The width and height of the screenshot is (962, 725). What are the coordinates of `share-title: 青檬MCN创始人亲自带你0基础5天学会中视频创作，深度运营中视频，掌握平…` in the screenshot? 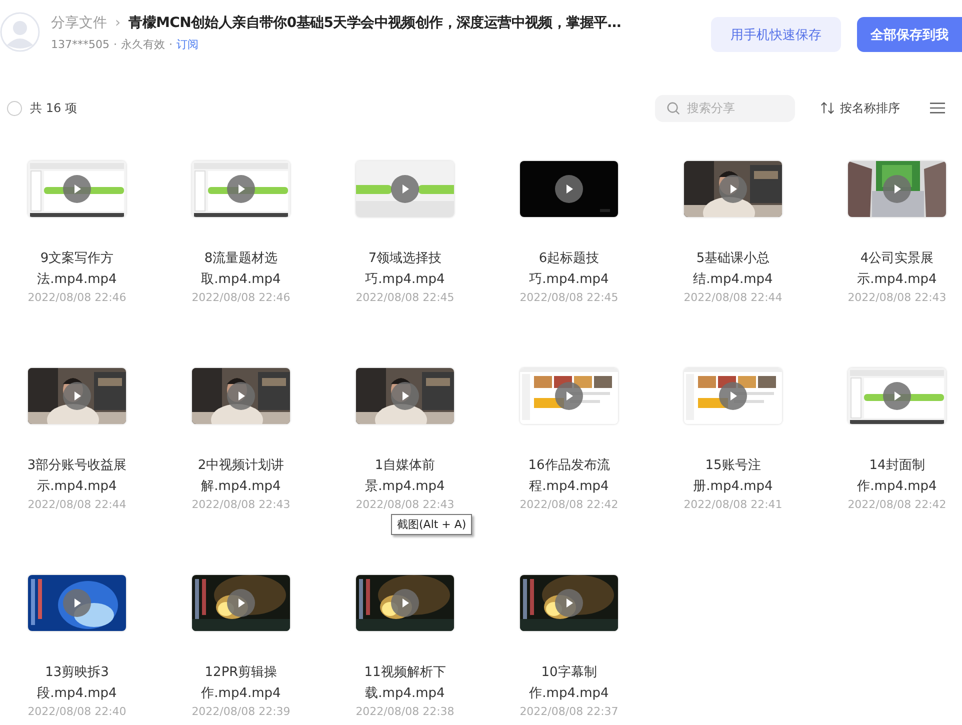 It's located at (374, 23).